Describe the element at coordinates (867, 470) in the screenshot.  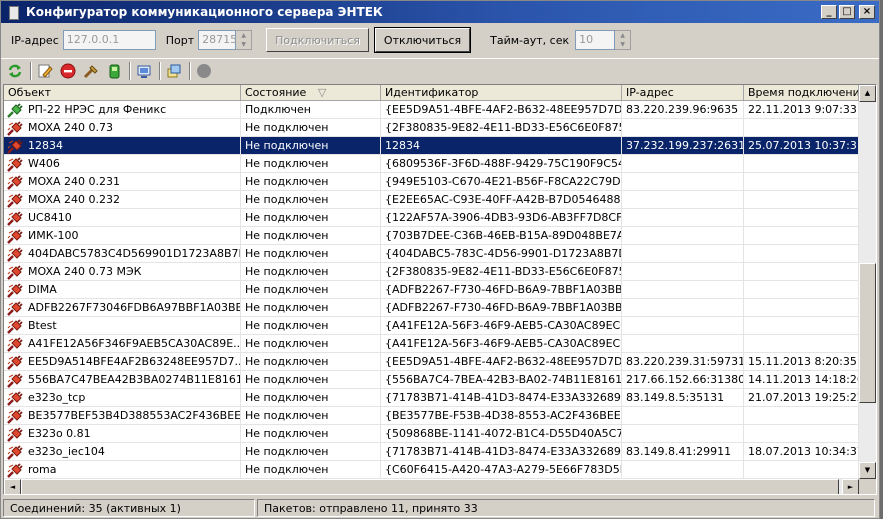
I see `scroll-down-button: ▼` at that location.